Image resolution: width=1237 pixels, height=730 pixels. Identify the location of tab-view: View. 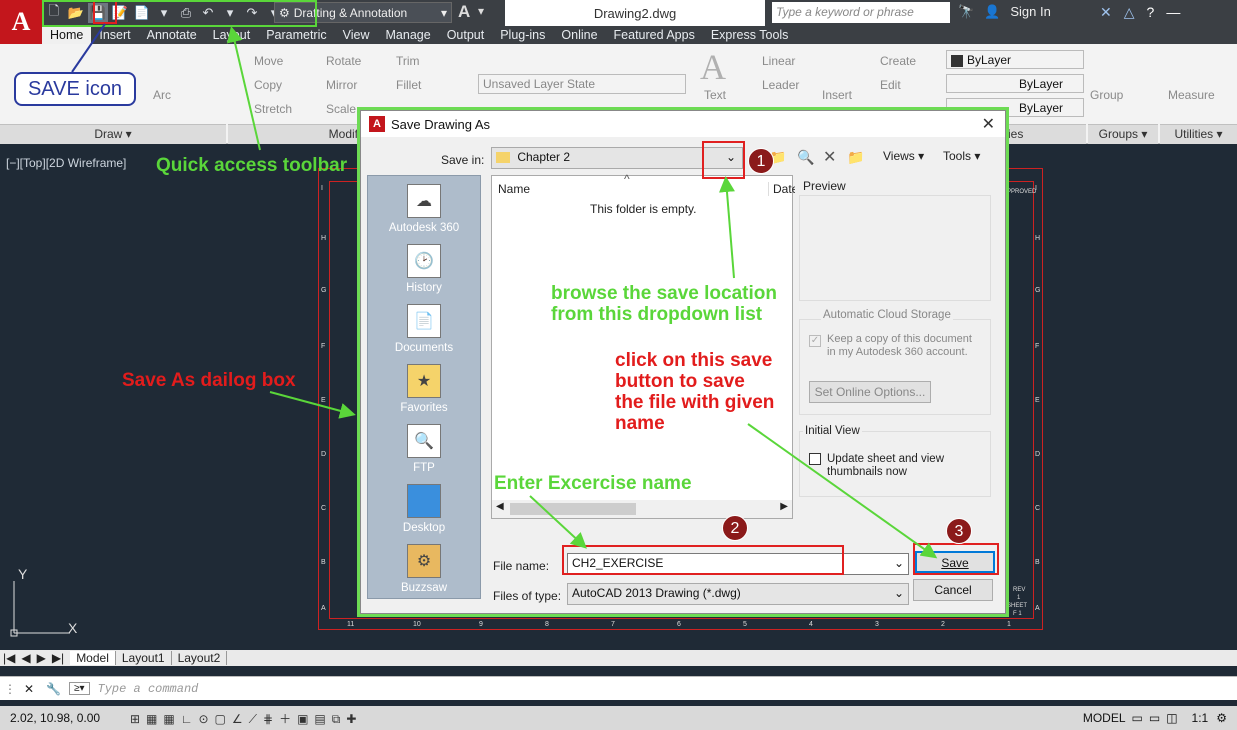
(356, 35).